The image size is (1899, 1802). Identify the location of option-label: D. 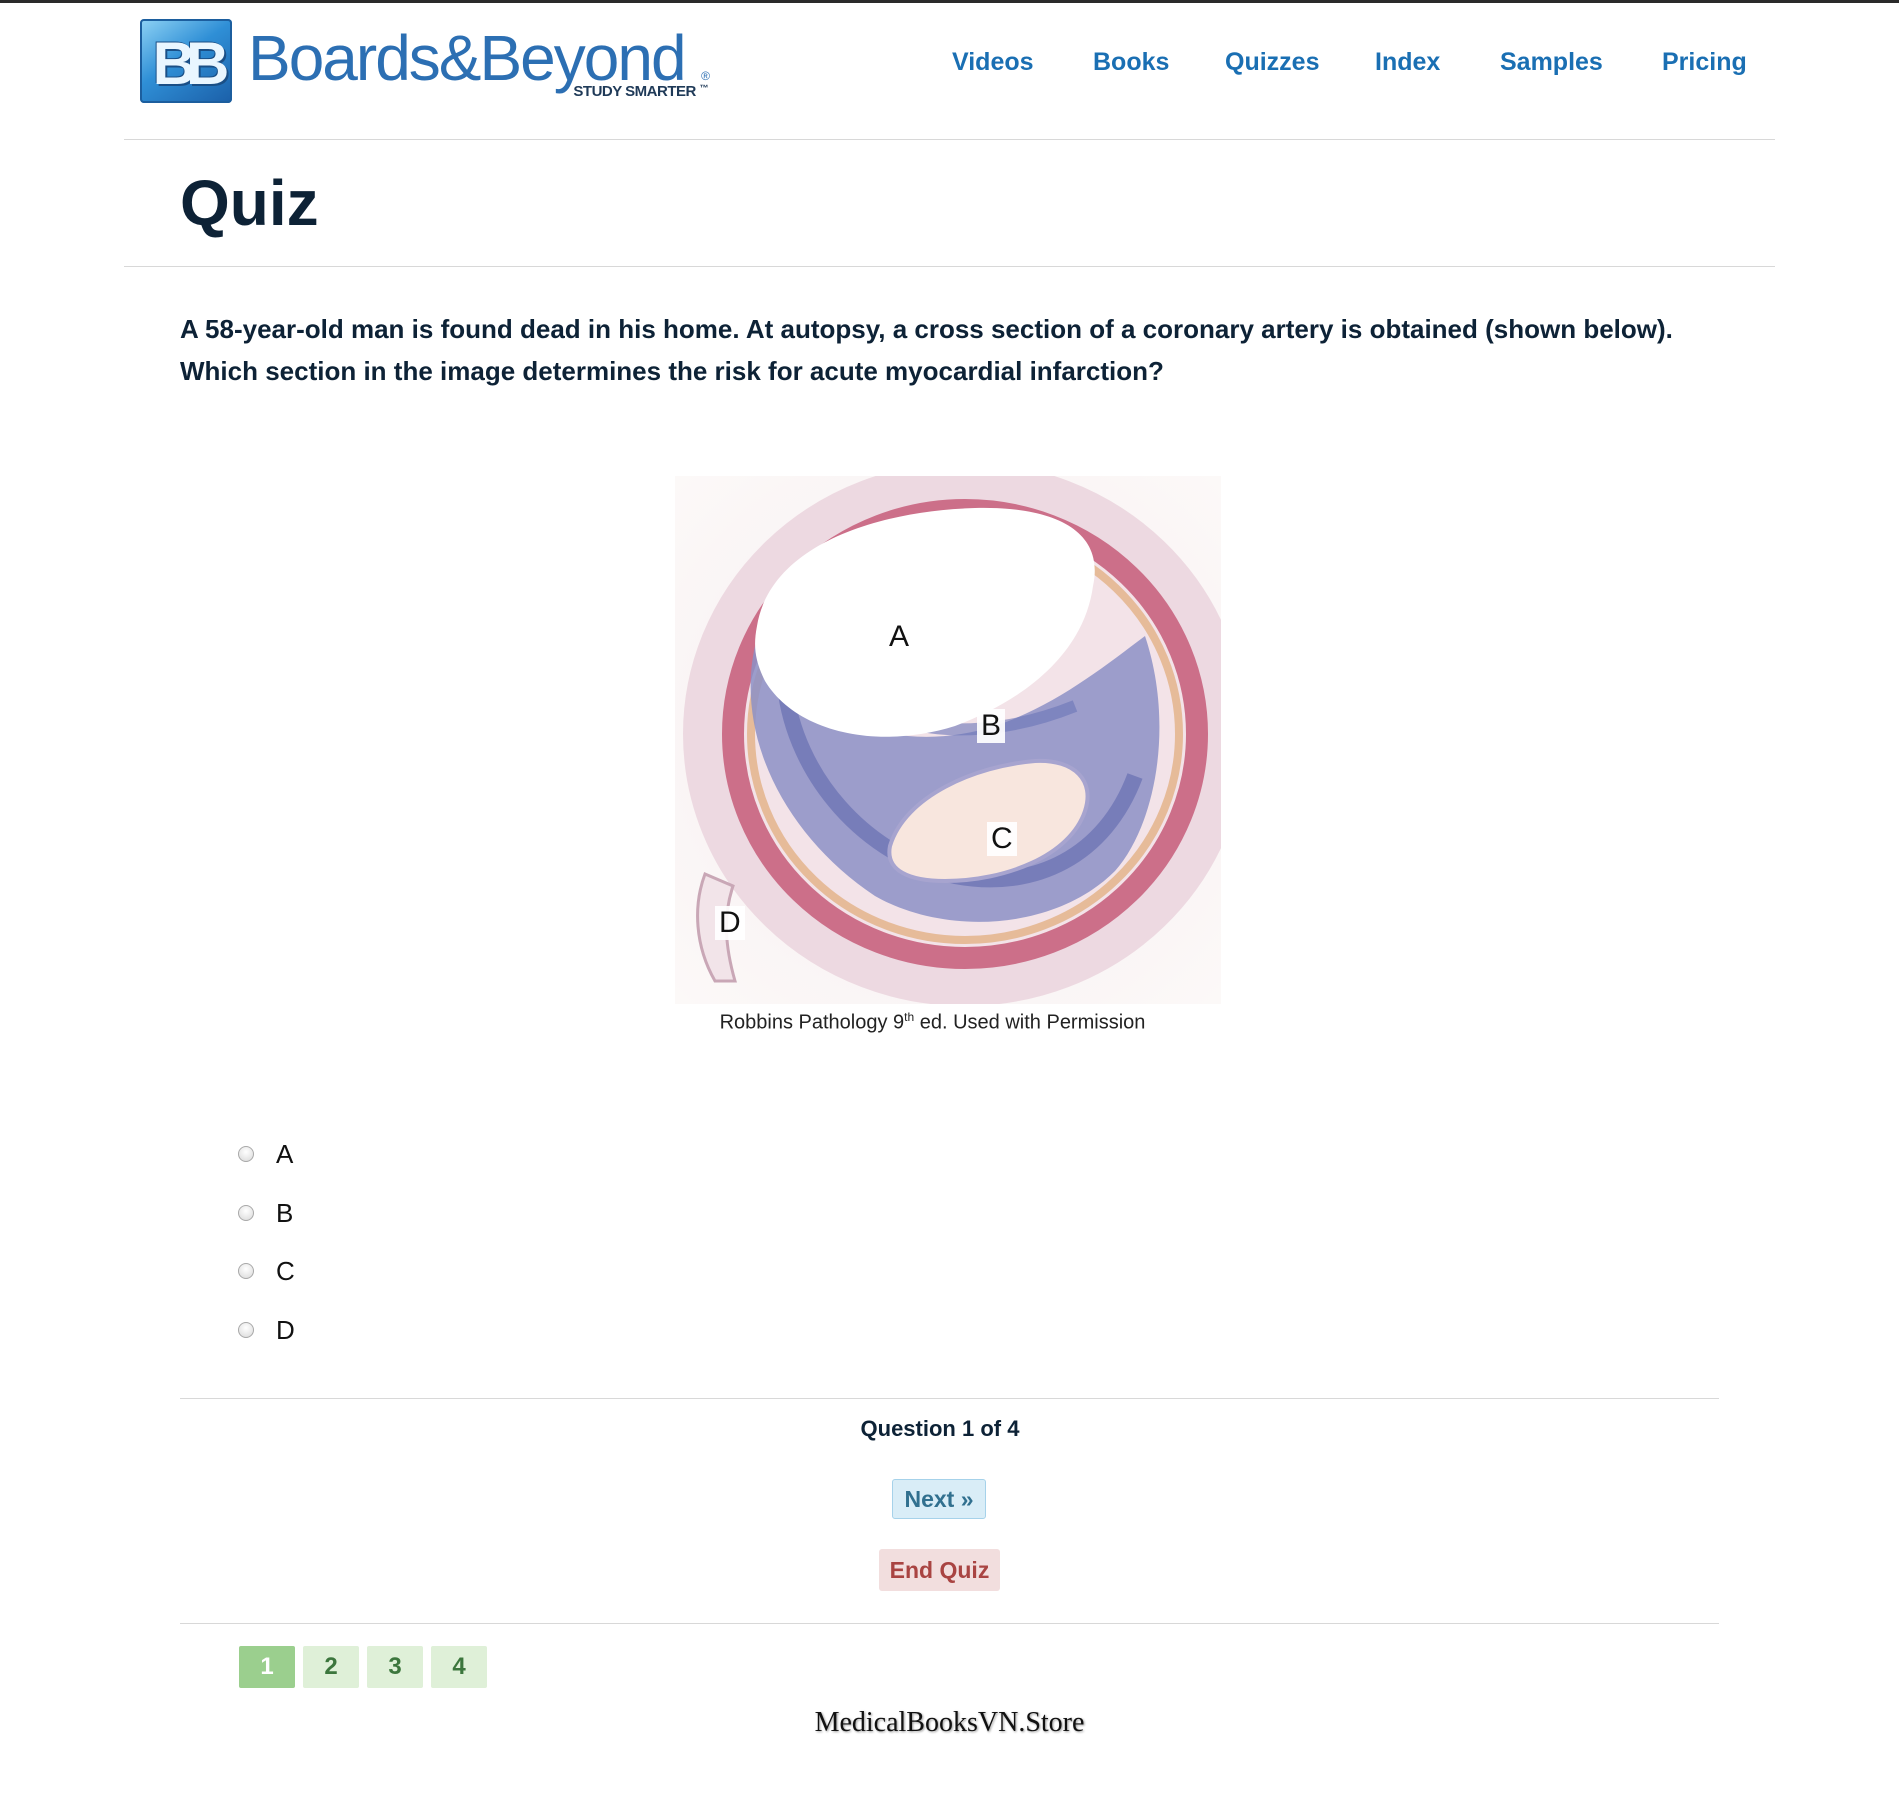
(285, 1329).